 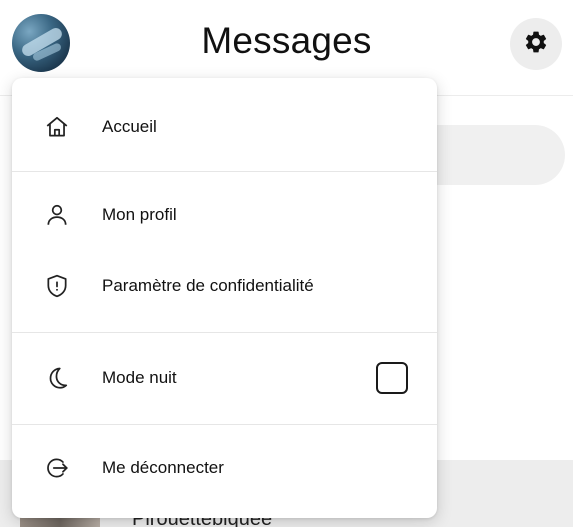 I want to click on user-icon, so click(x=57, y=215).